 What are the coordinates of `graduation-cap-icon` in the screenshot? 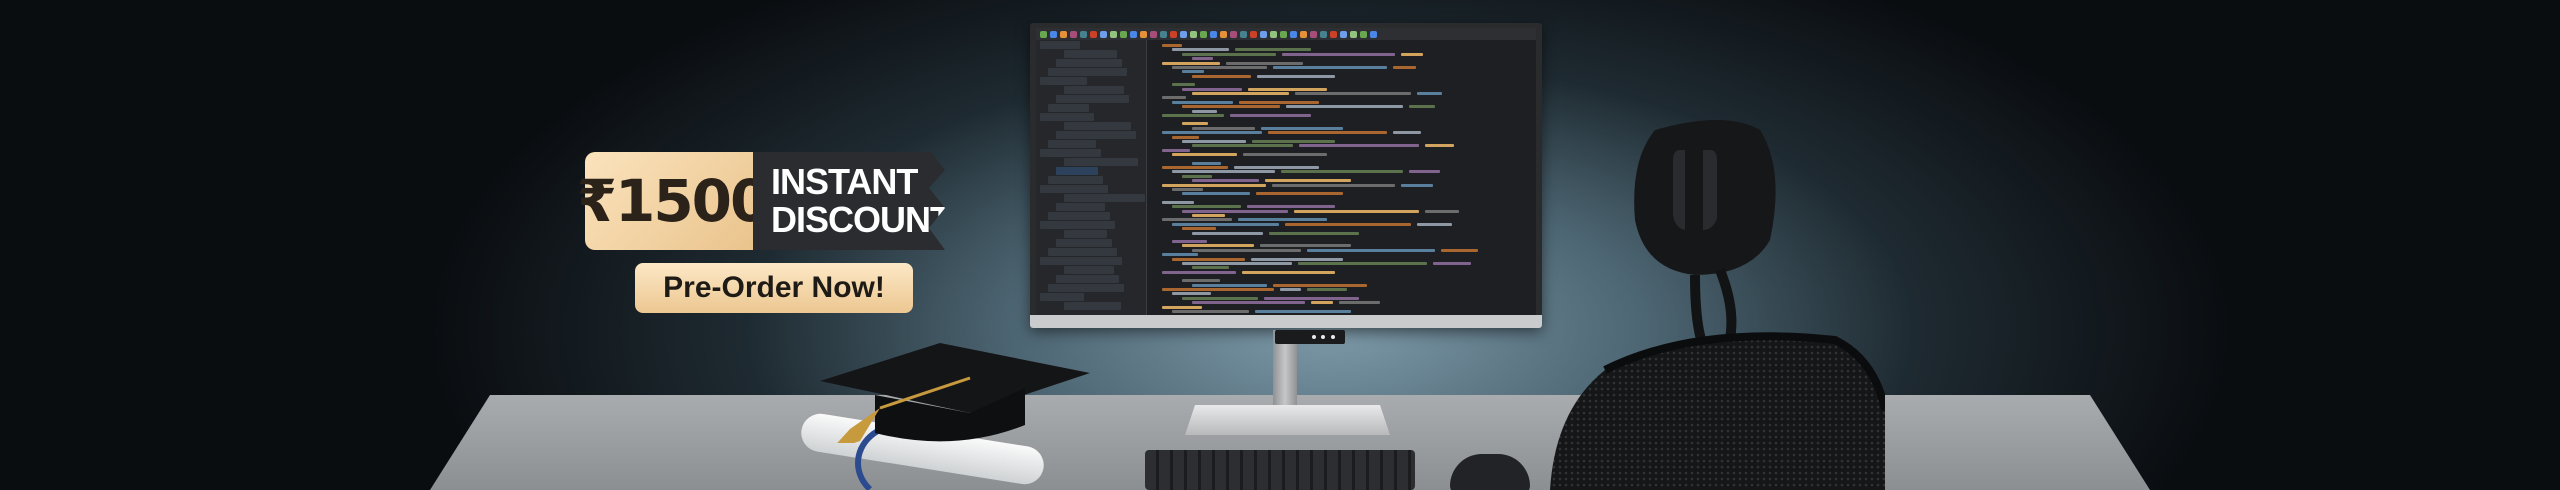 It's located at (955, 393).